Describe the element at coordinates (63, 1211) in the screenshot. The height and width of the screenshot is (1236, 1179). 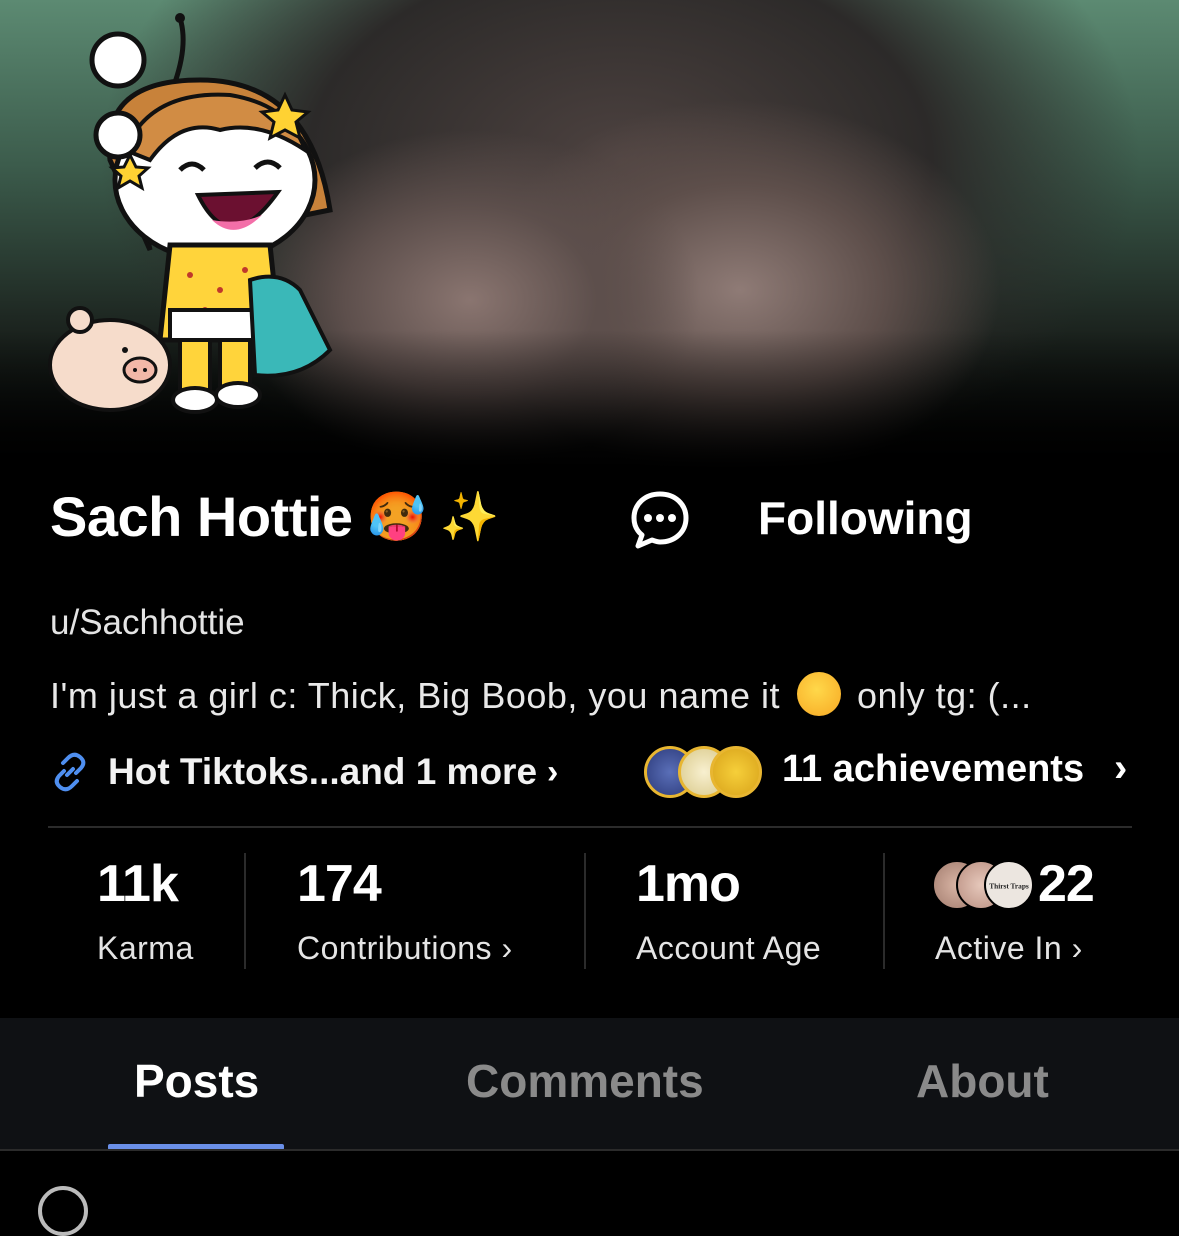
I see `sort-icon` at that location.